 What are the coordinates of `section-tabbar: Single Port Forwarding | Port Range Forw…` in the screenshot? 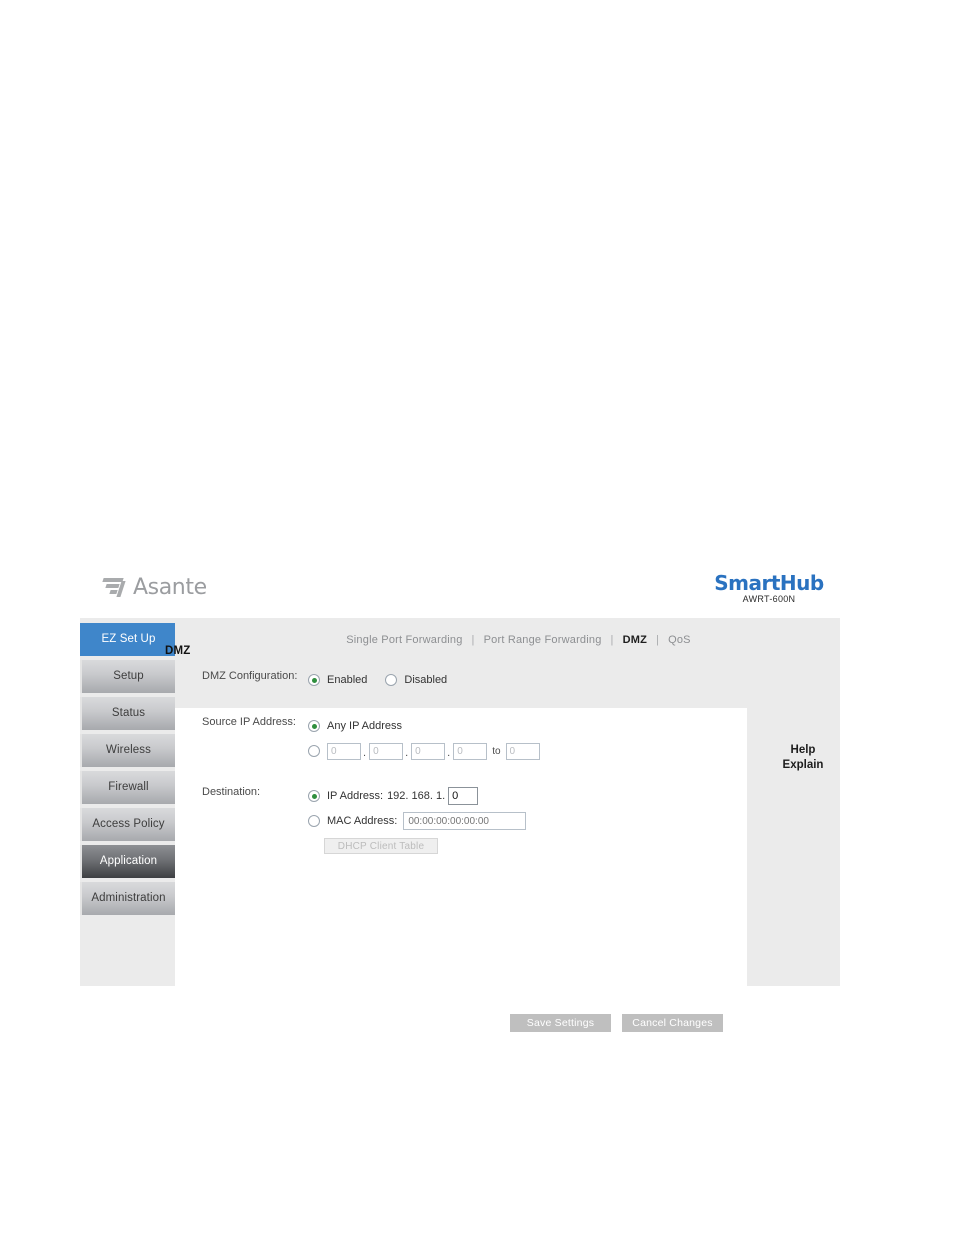 It's located at (508, 640).